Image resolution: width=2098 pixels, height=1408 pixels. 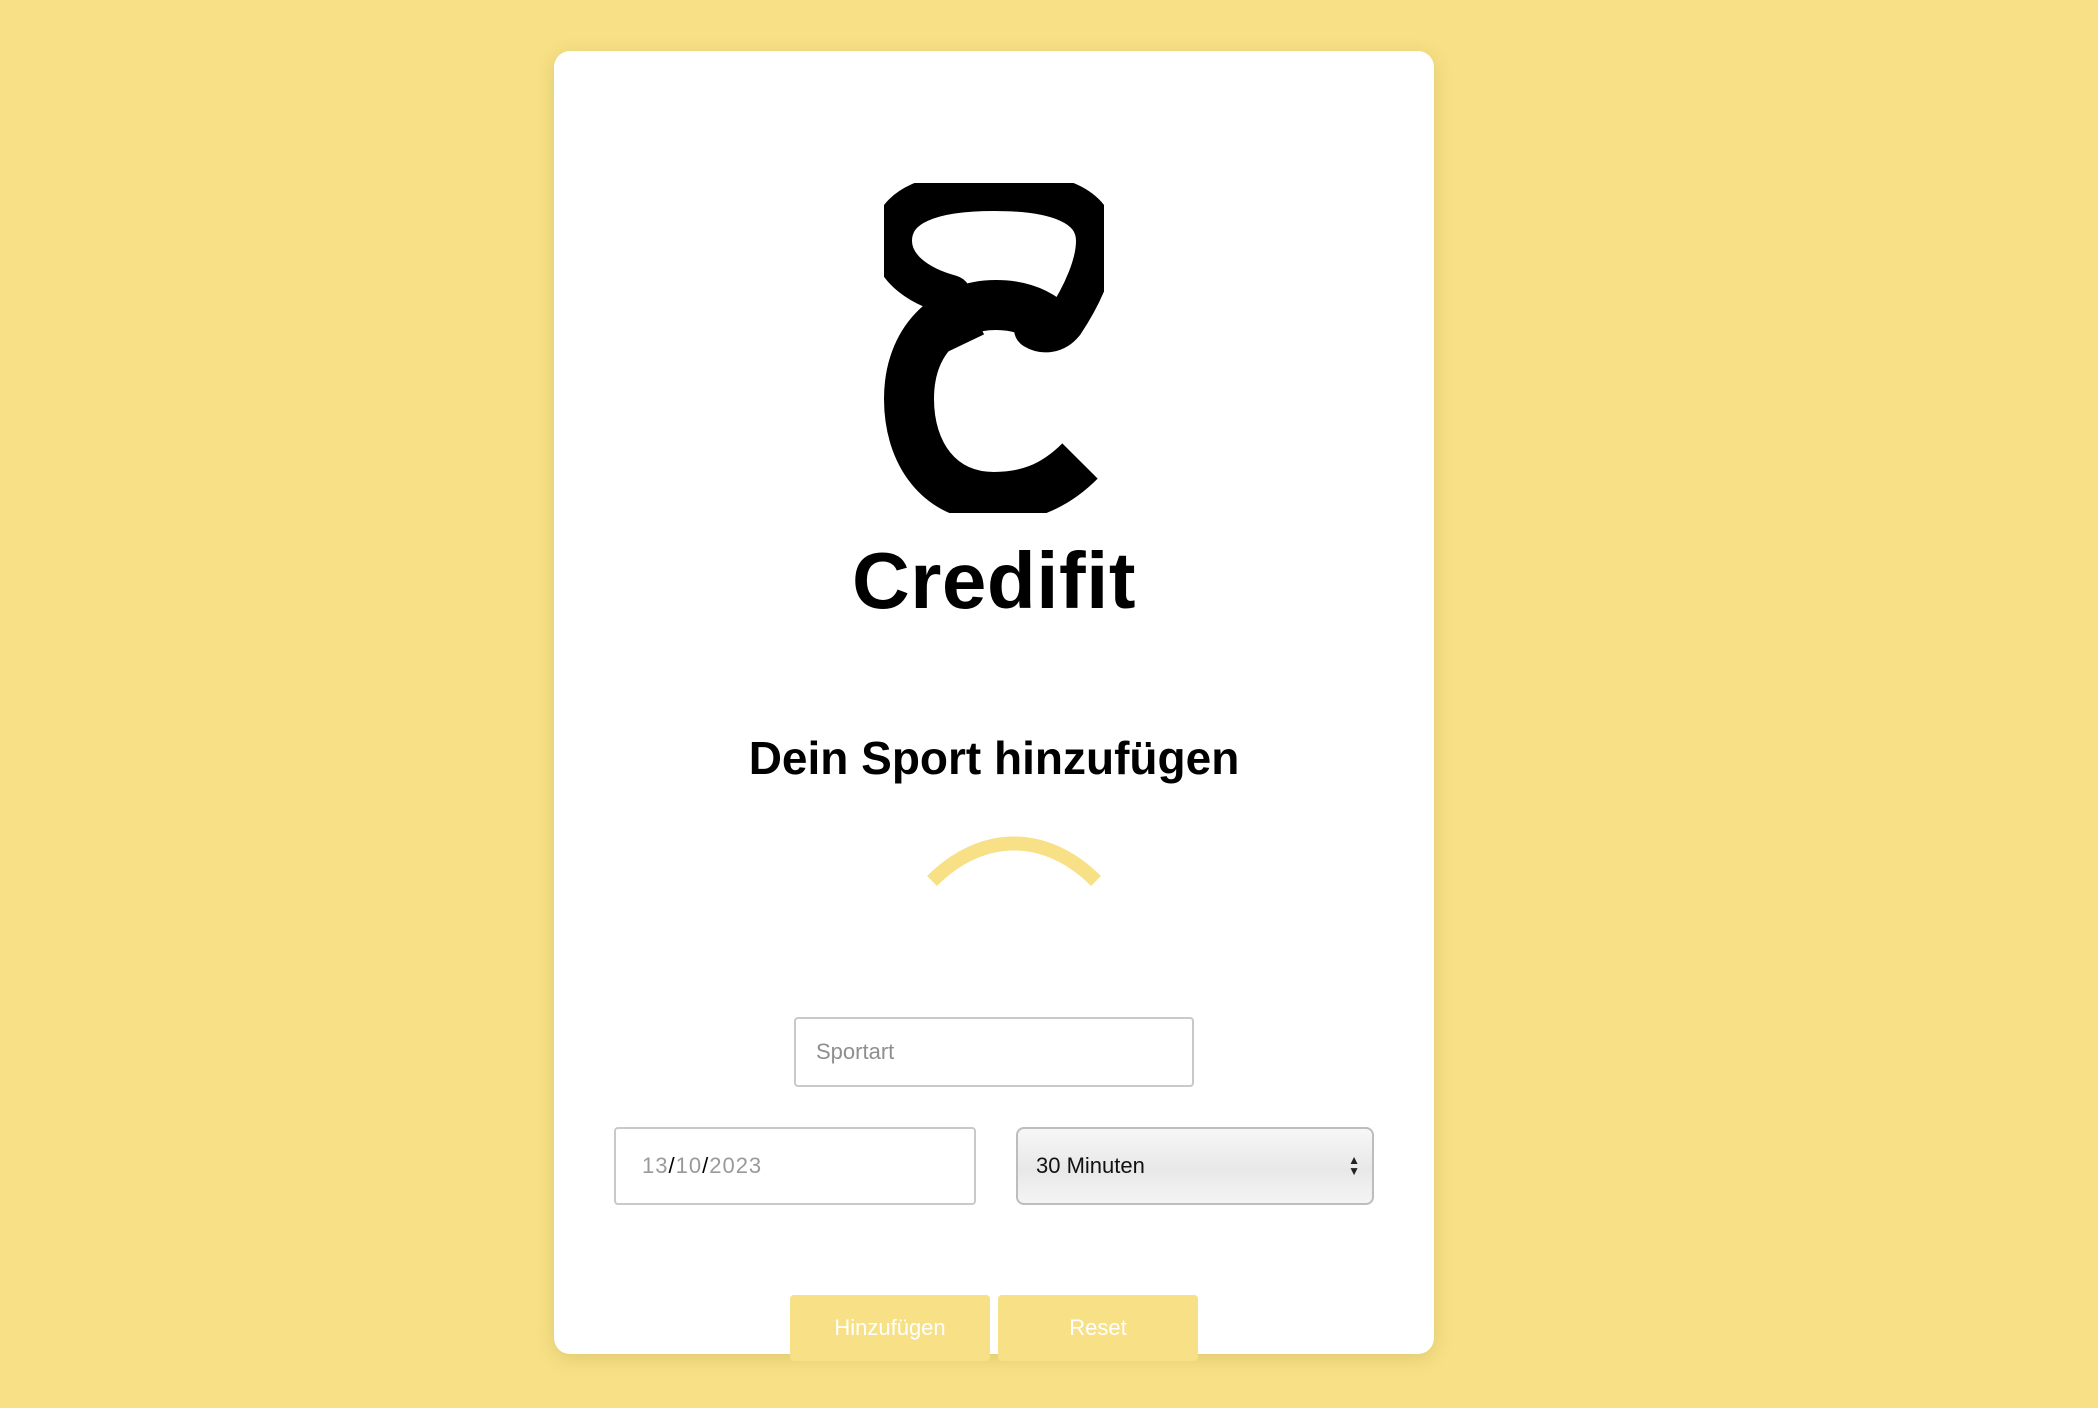 I want to click on date-day: 13, so click(x=655, y=1166).